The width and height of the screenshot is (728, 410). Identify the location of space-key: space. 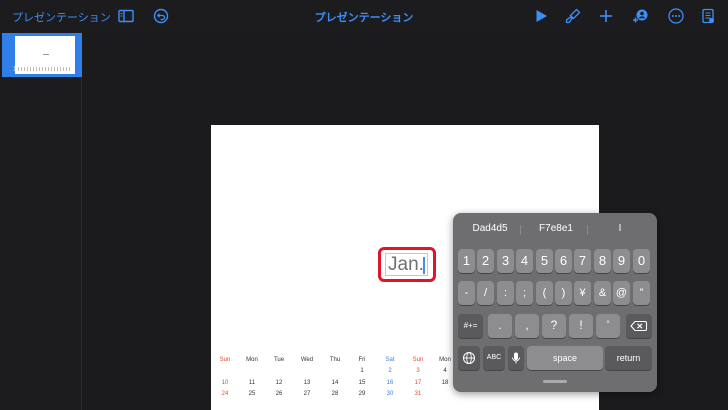
(565, 358).